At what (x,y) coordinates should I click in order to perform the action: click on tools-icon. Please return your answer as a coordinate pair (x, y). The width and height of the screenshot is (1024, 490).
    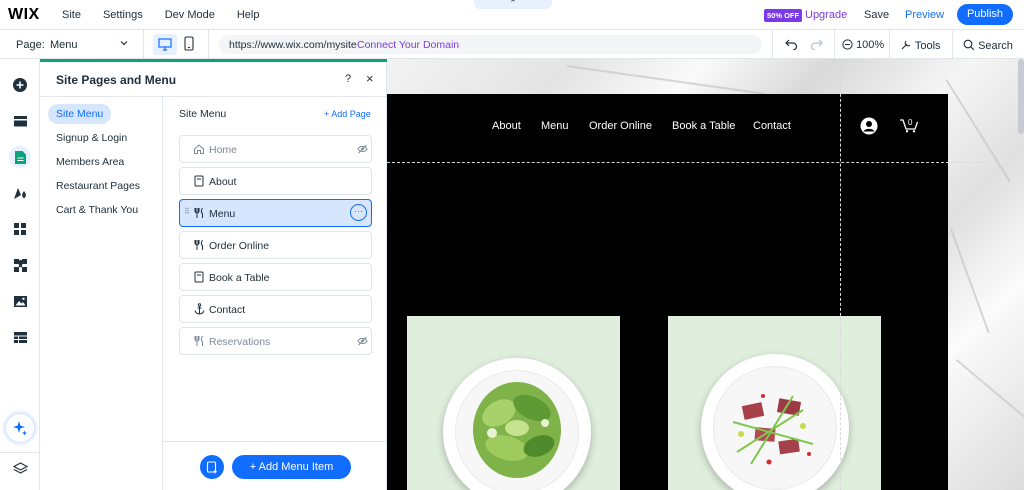
    Looking at the image, I should click on (906, 45).